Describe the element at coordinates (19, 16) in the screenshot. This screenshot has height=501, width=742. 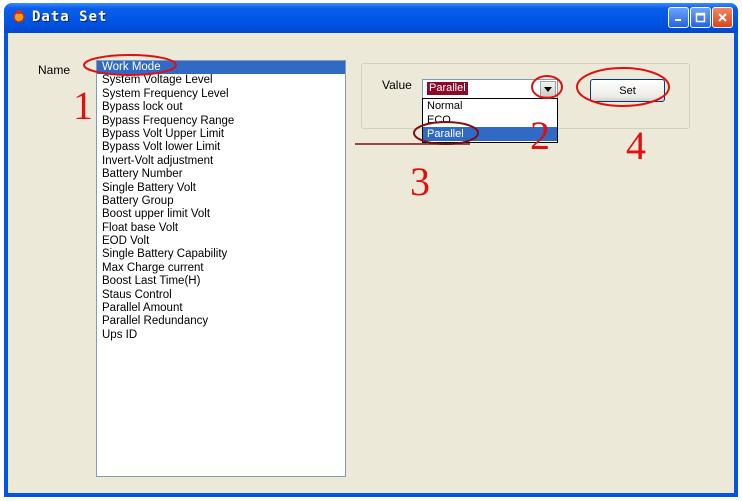
I see `app-icon` at that location.